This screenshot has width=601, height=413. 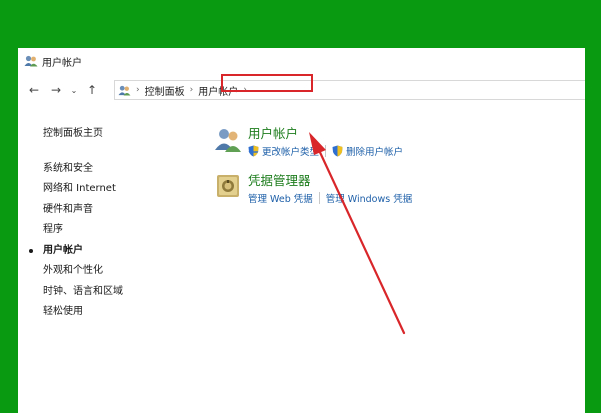 I want to click on active-bullet, so click(x=31, y=250).